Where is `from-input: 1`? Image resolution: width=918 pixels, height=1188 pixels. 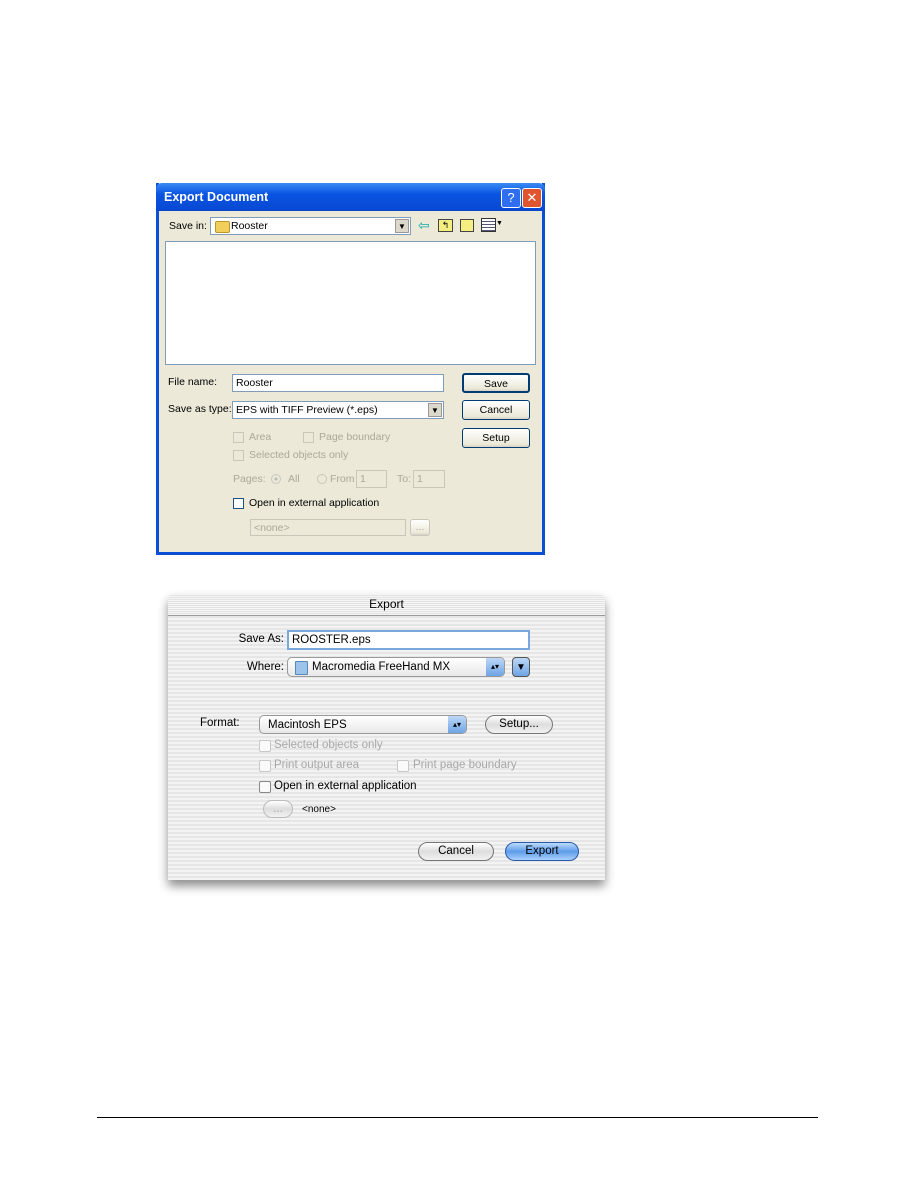
from-input: 1 is located at coordinates (371, 479).